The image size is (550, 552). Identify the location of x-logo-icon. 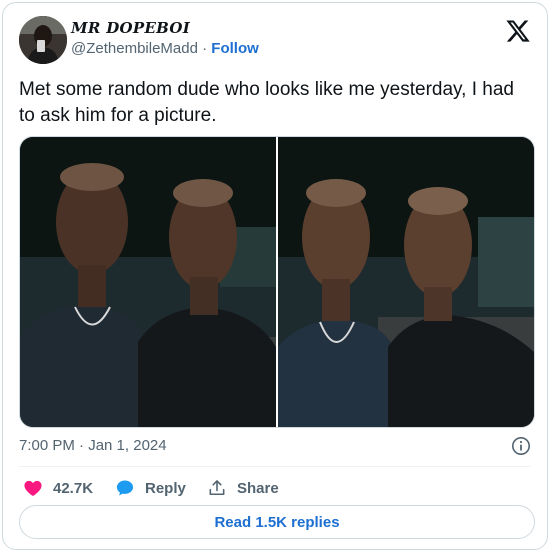
(518, 31).